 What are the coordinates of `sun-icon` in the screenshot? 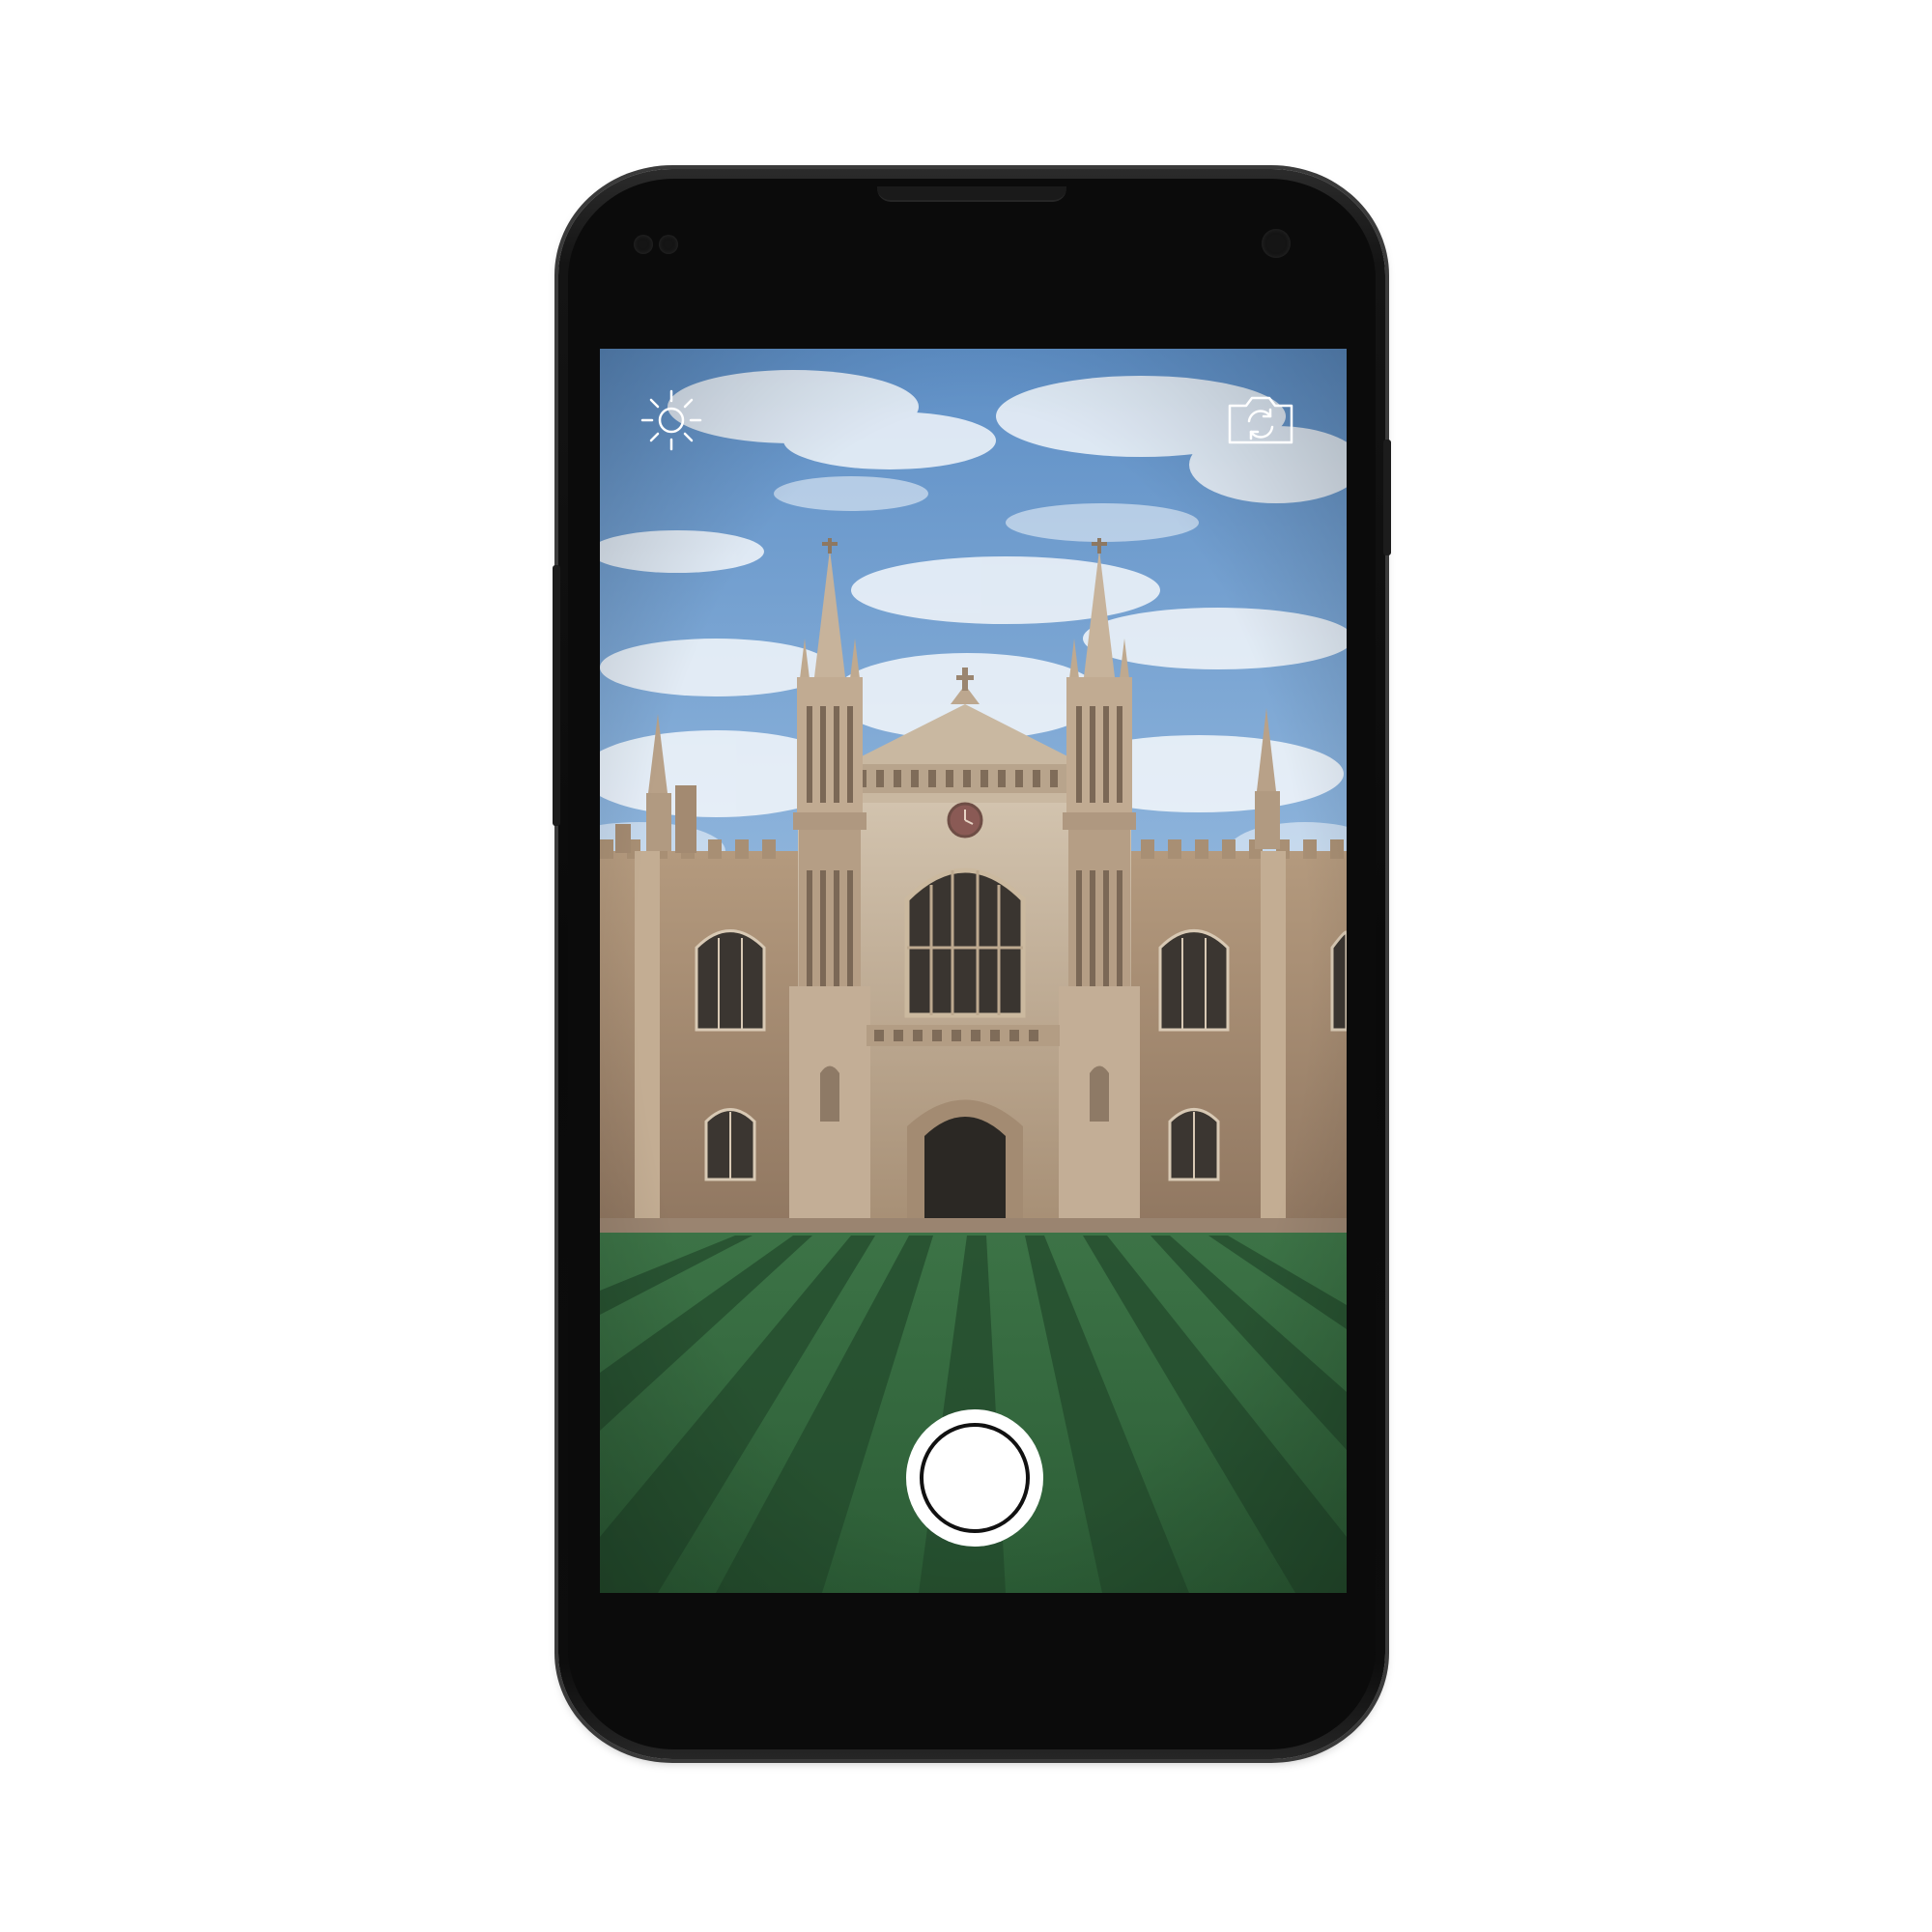 It's located at (671, 420).